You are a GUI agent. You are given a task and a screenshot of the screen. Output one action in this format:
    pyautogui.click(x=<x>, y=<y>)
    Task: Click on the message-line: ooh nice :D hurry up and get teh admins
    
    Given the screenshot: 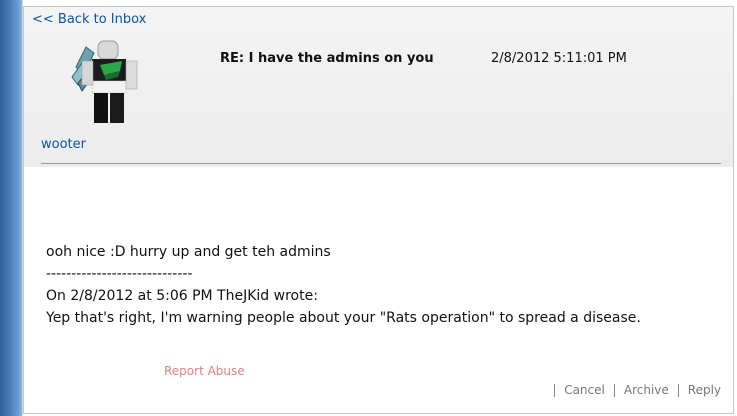 What is the action you would take?
    pyautogui.click(x=188, y=252)
    